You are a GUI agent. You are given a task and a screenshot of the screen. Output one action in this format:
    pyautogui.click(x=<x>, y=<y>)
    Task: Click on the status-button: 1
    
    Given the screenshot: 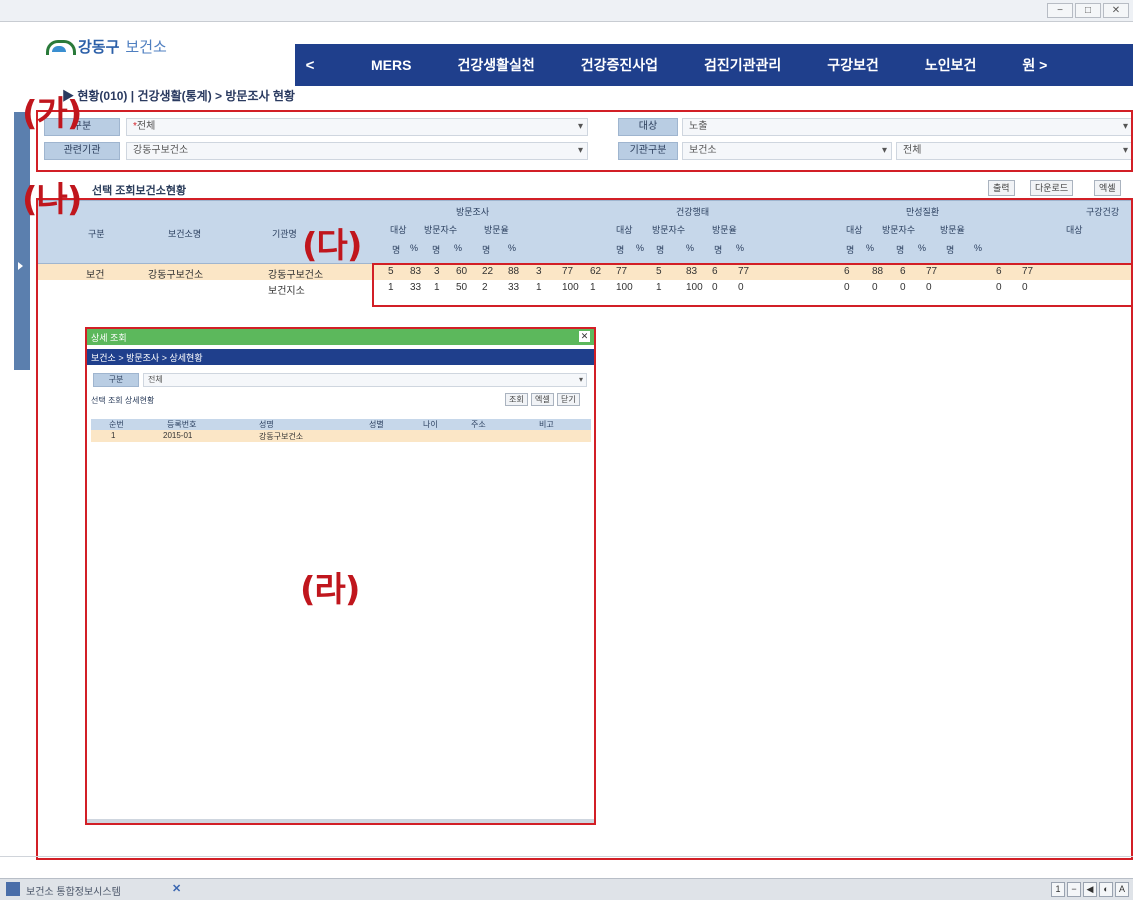 What is the action you would take?
    pyautogui.click(x=1058, y=889)
    